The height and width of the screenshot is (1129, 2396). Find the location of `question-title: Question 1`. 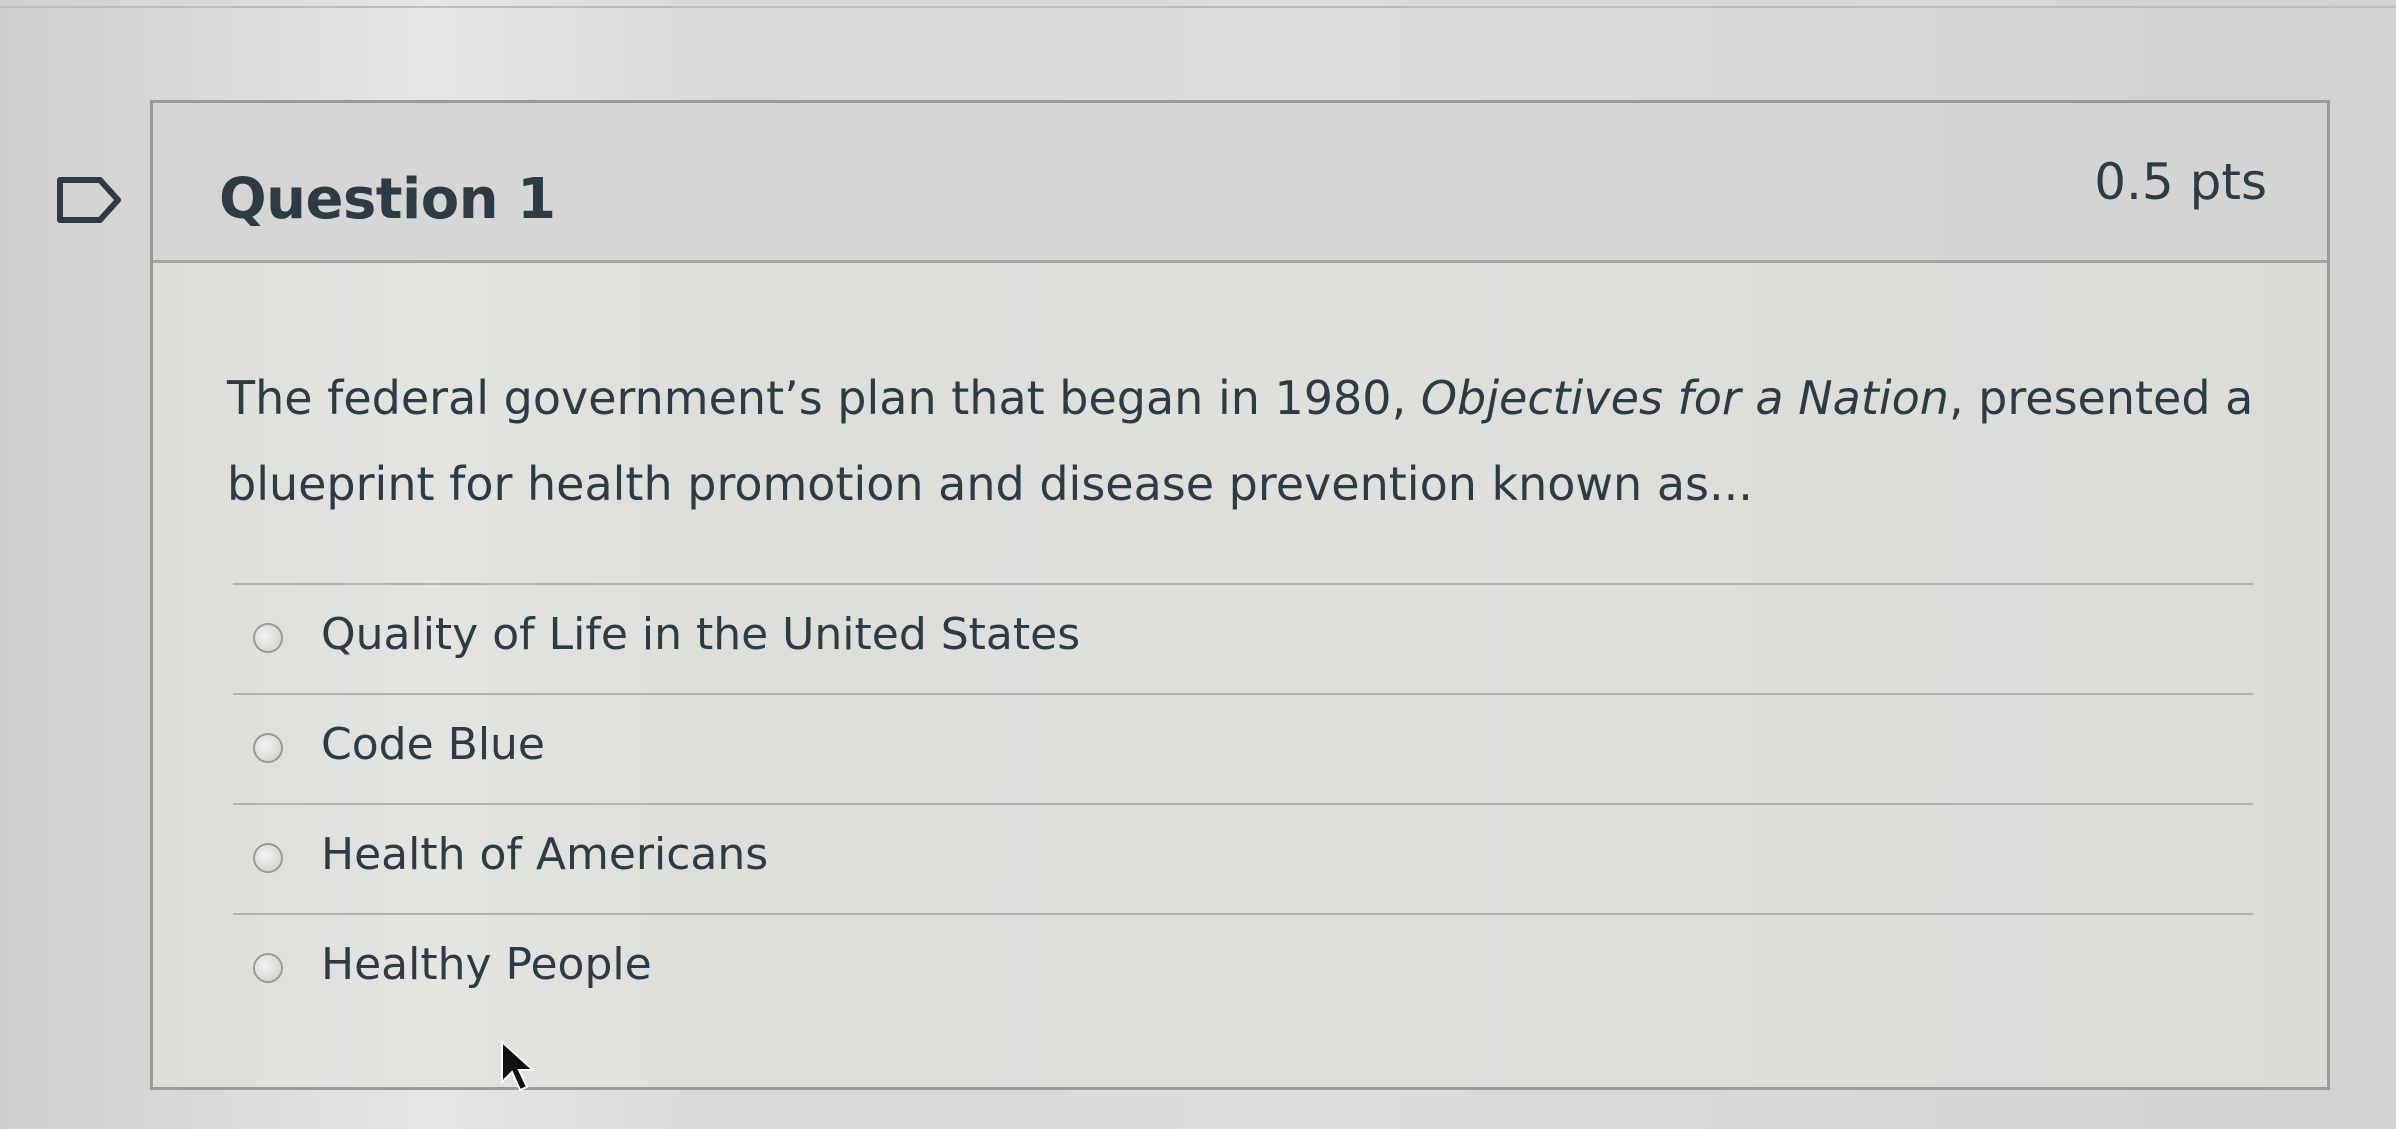

question-title: Question 1 is located at coordinates (387, 199).